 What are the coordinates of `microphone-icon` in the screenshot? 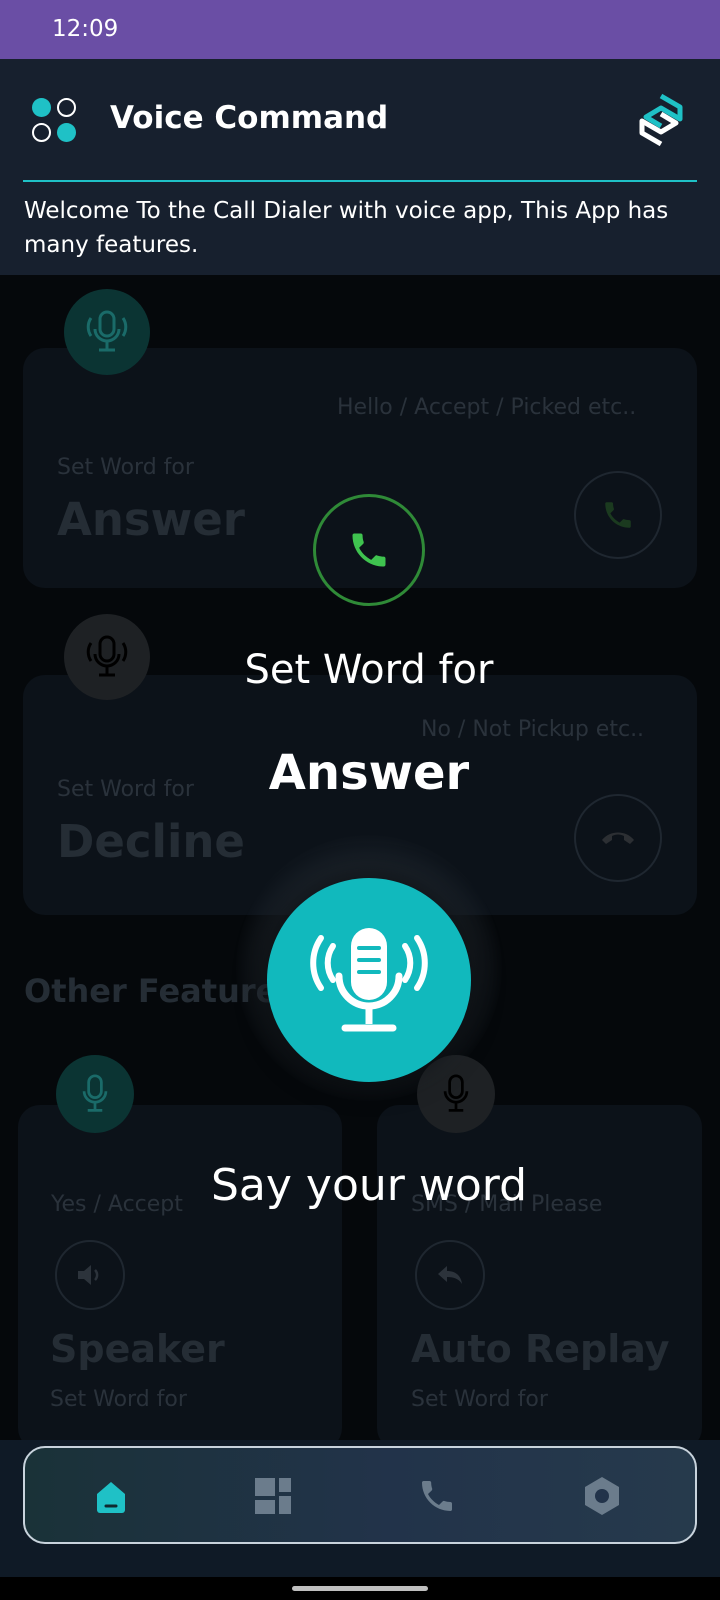 It's located at (369, 980).